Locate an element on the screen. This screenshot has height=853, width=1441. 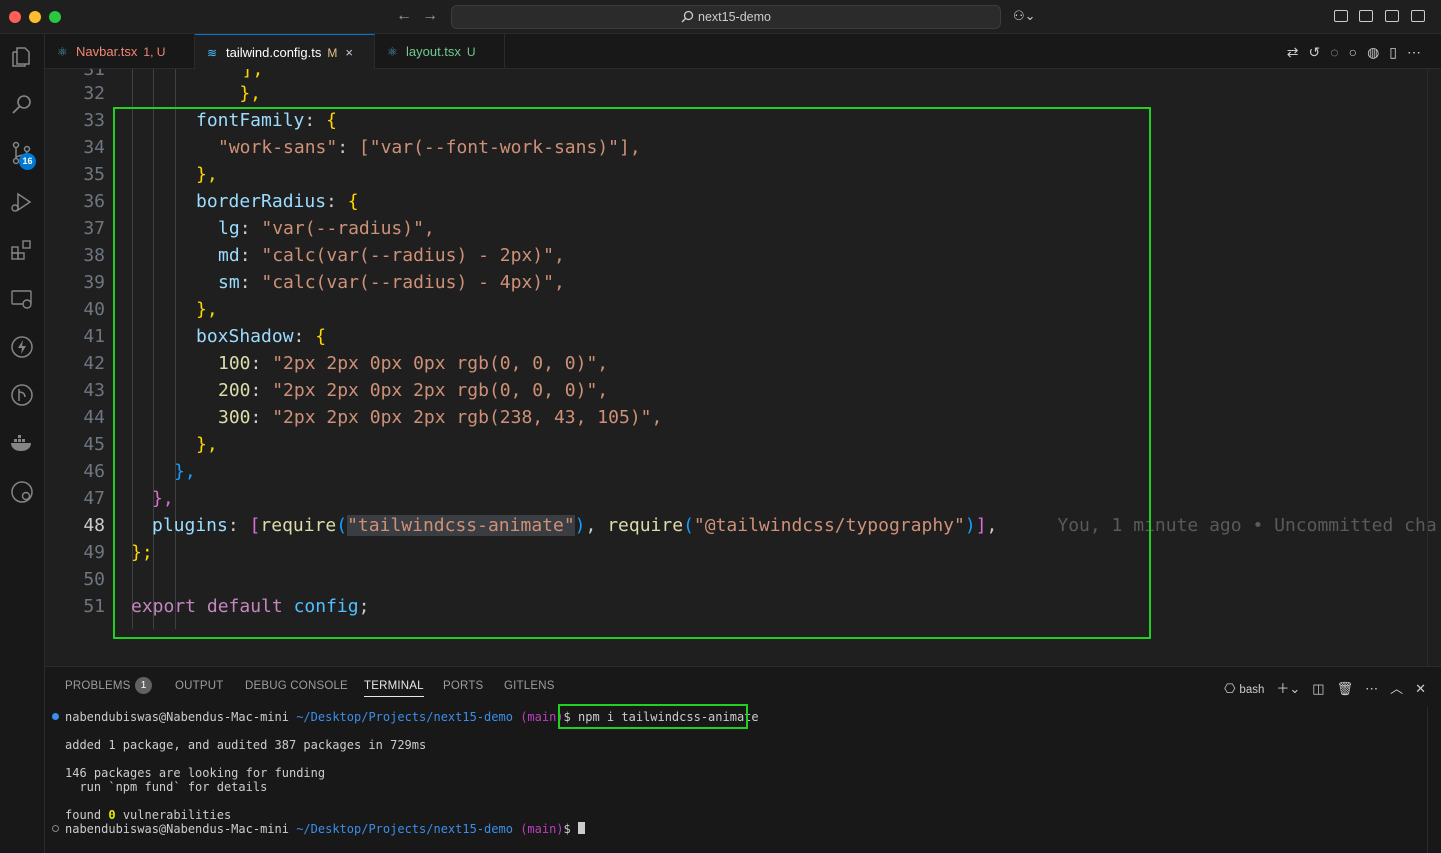
tab-problems: PROBLEMS is located at coordinates (98, 686).